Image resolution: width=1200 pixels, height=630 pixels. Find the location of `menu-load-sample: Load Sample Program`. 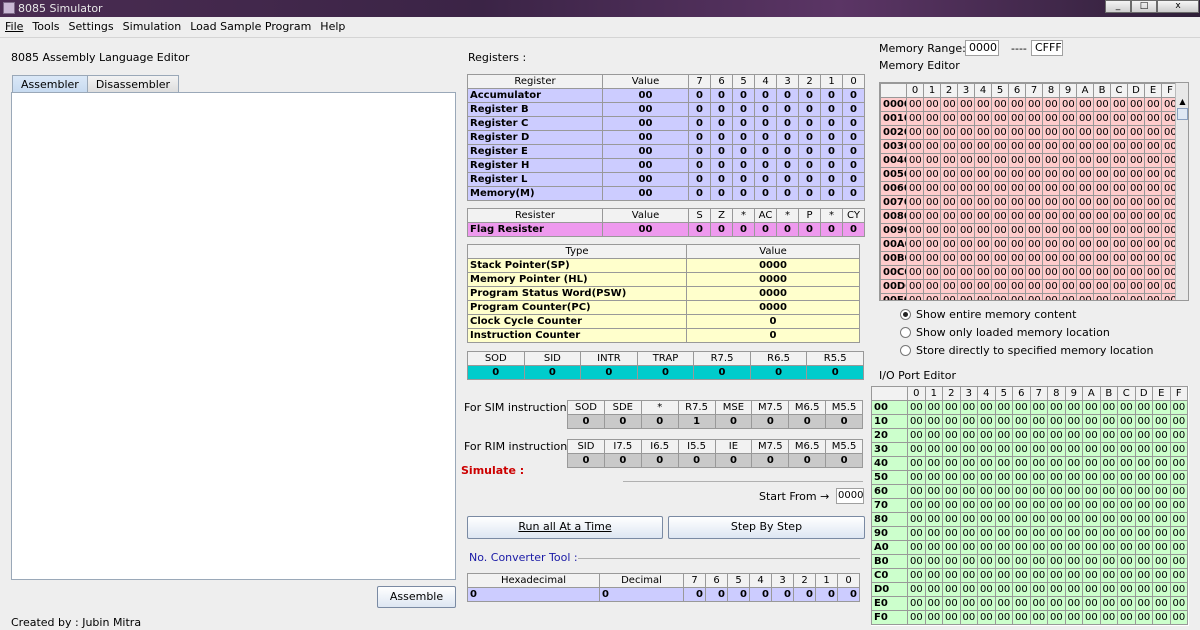

menu-load-sample: Load Sample Program is located at coordinates (250, 25).